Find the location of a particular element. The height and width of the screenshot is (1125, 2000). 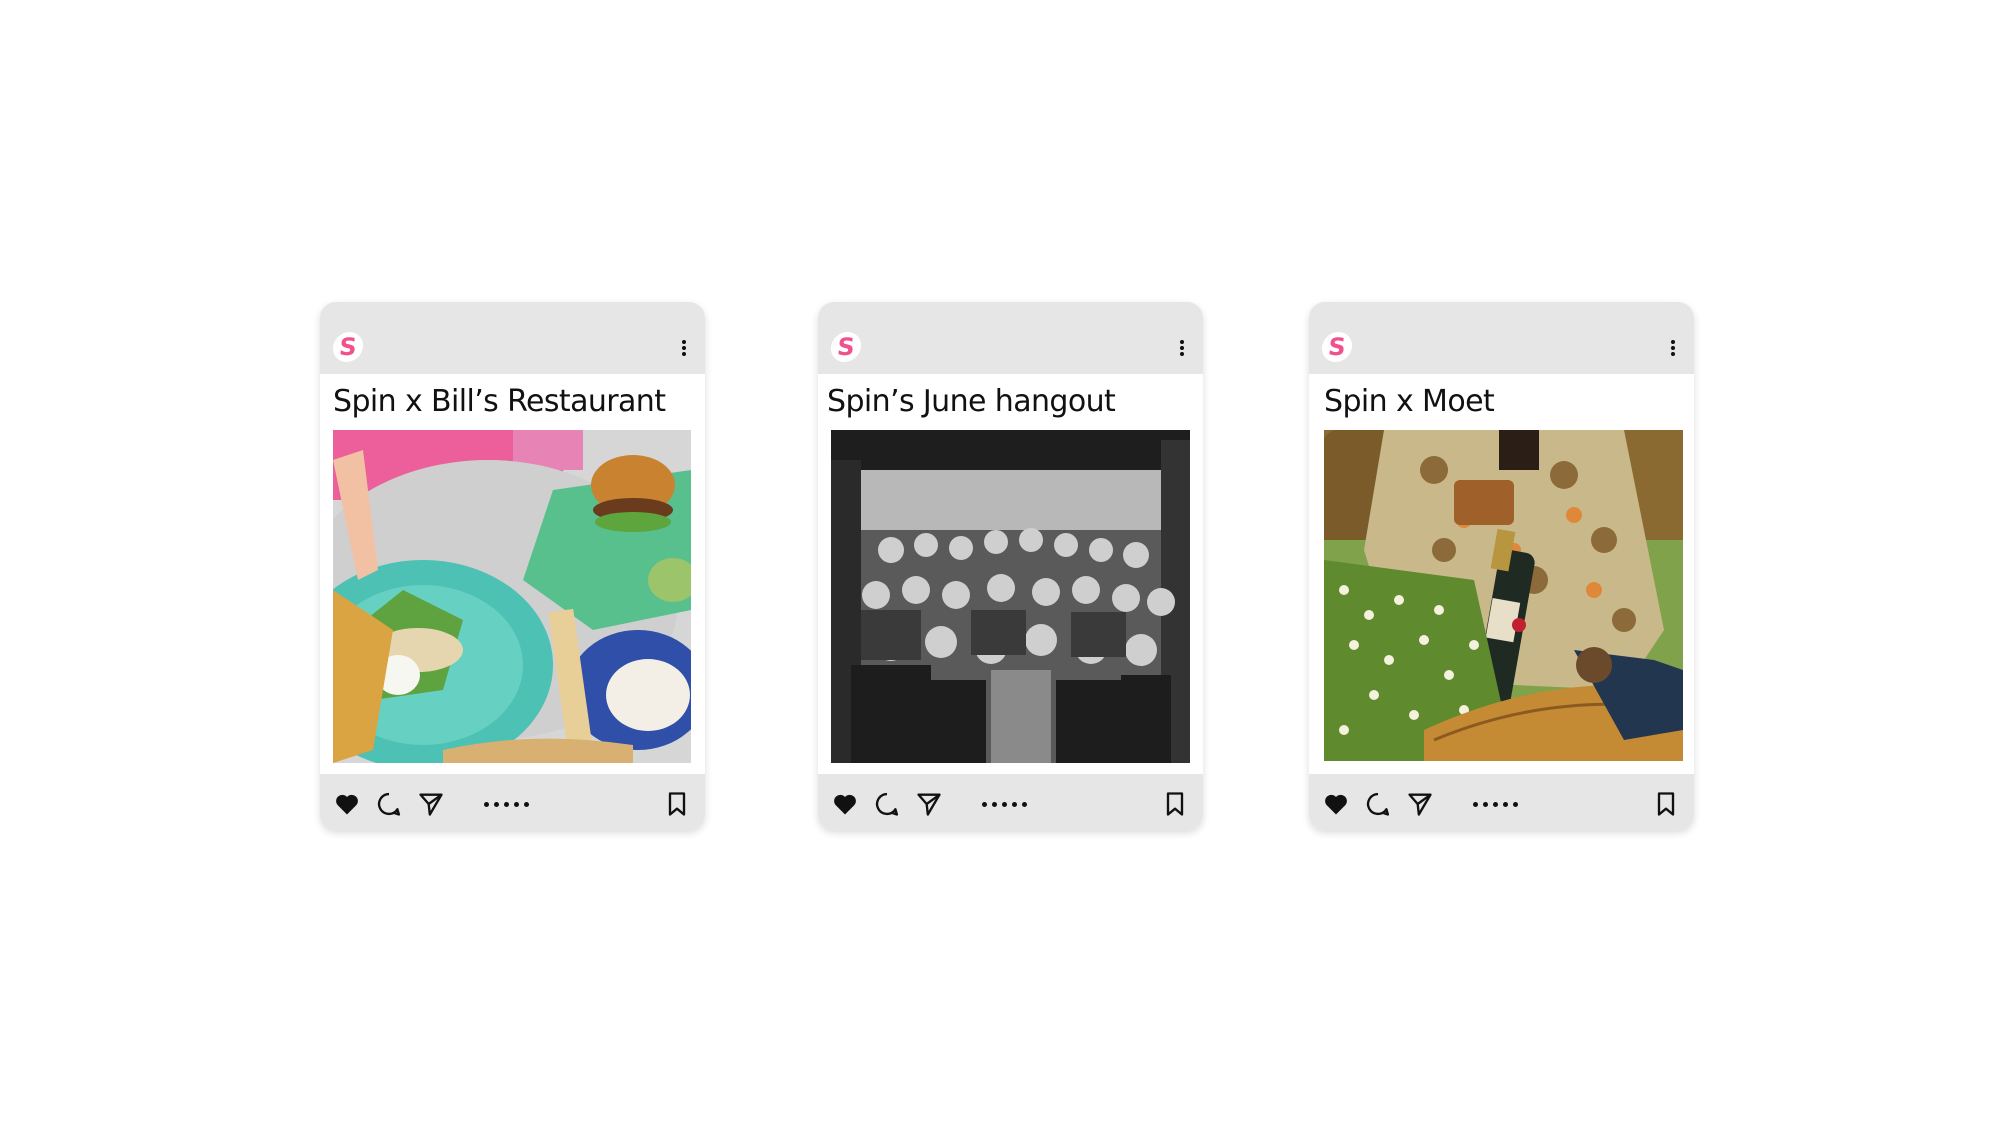

champagne-flowers-photo is located at coordinates (1503, 595).